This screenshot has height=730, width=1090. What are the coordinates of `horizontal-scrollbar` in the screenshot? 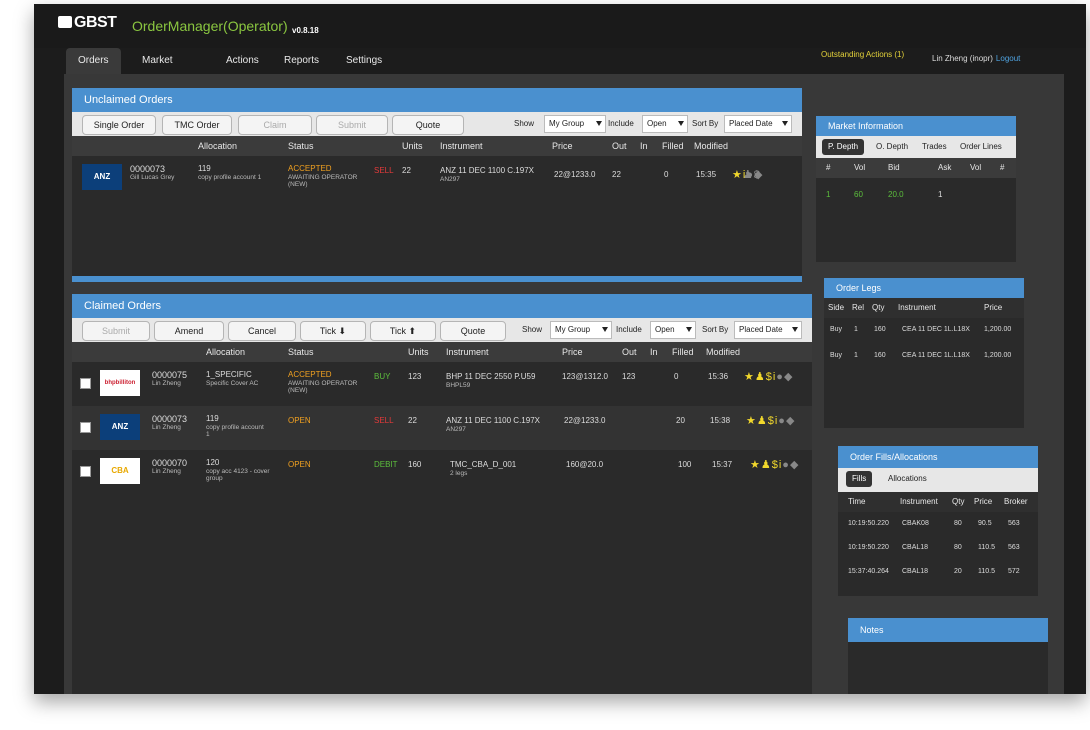 It's located at (437, 279).